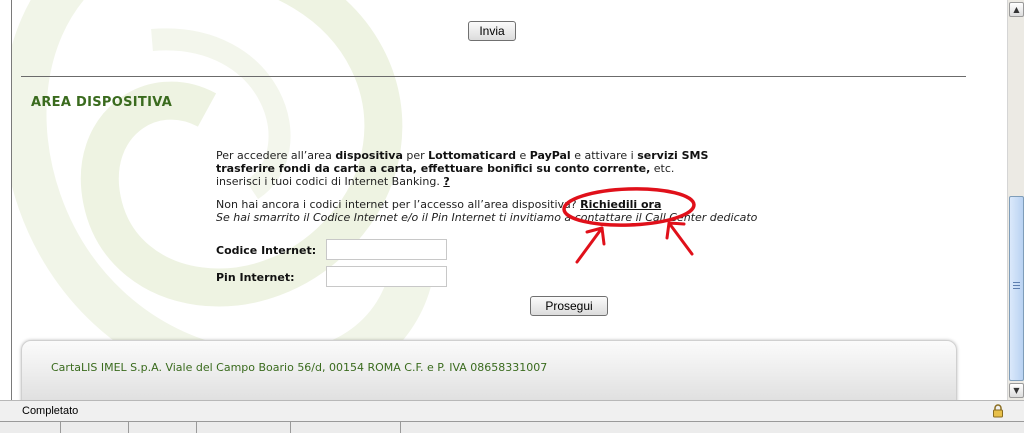  I want to click on help-link: ?, so click(446, 181).